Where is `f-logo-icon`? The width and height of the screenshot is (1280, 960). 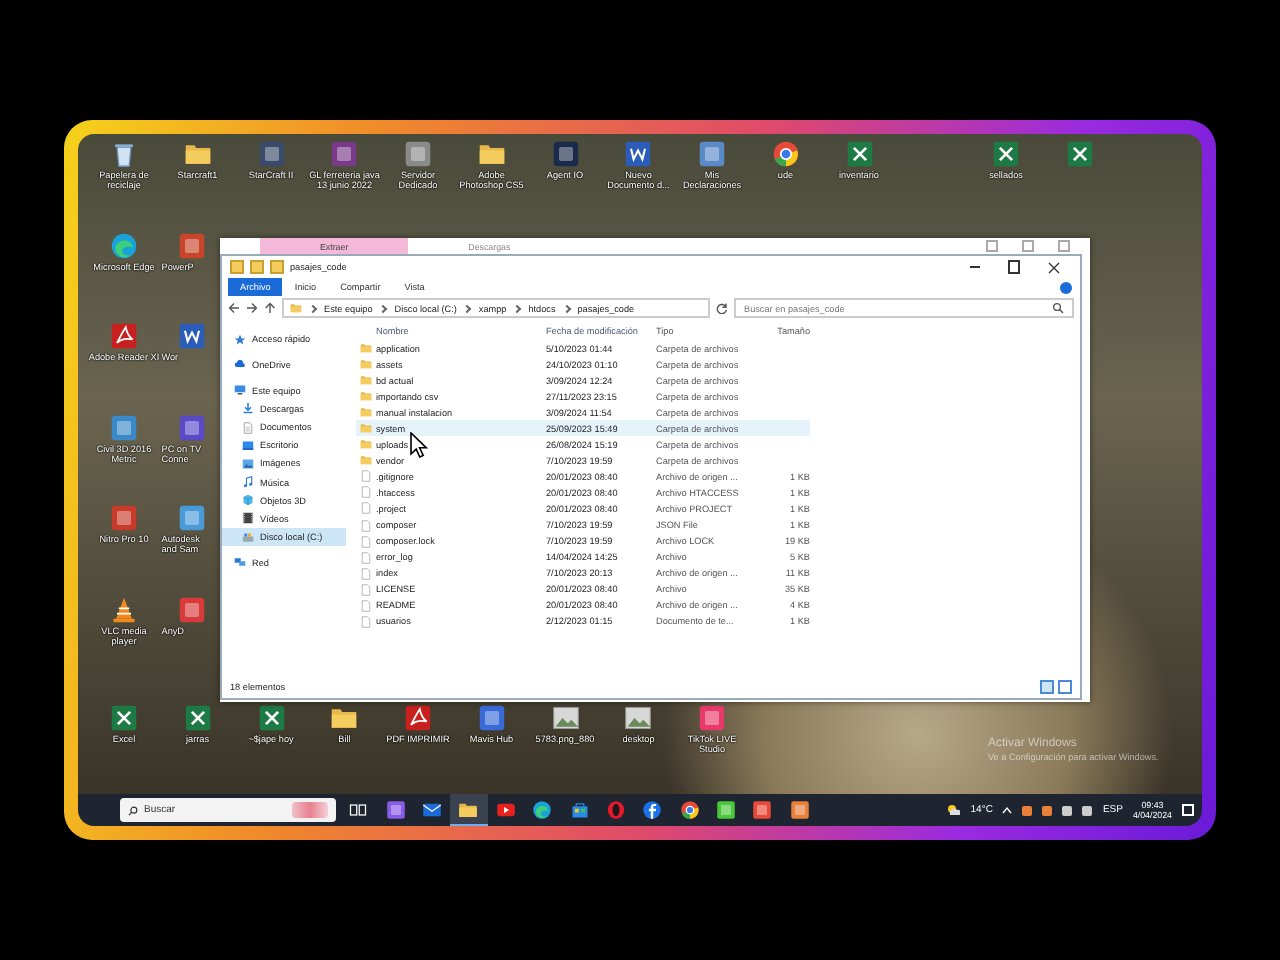
f-logo-icon is located at coordinates (652, 810).